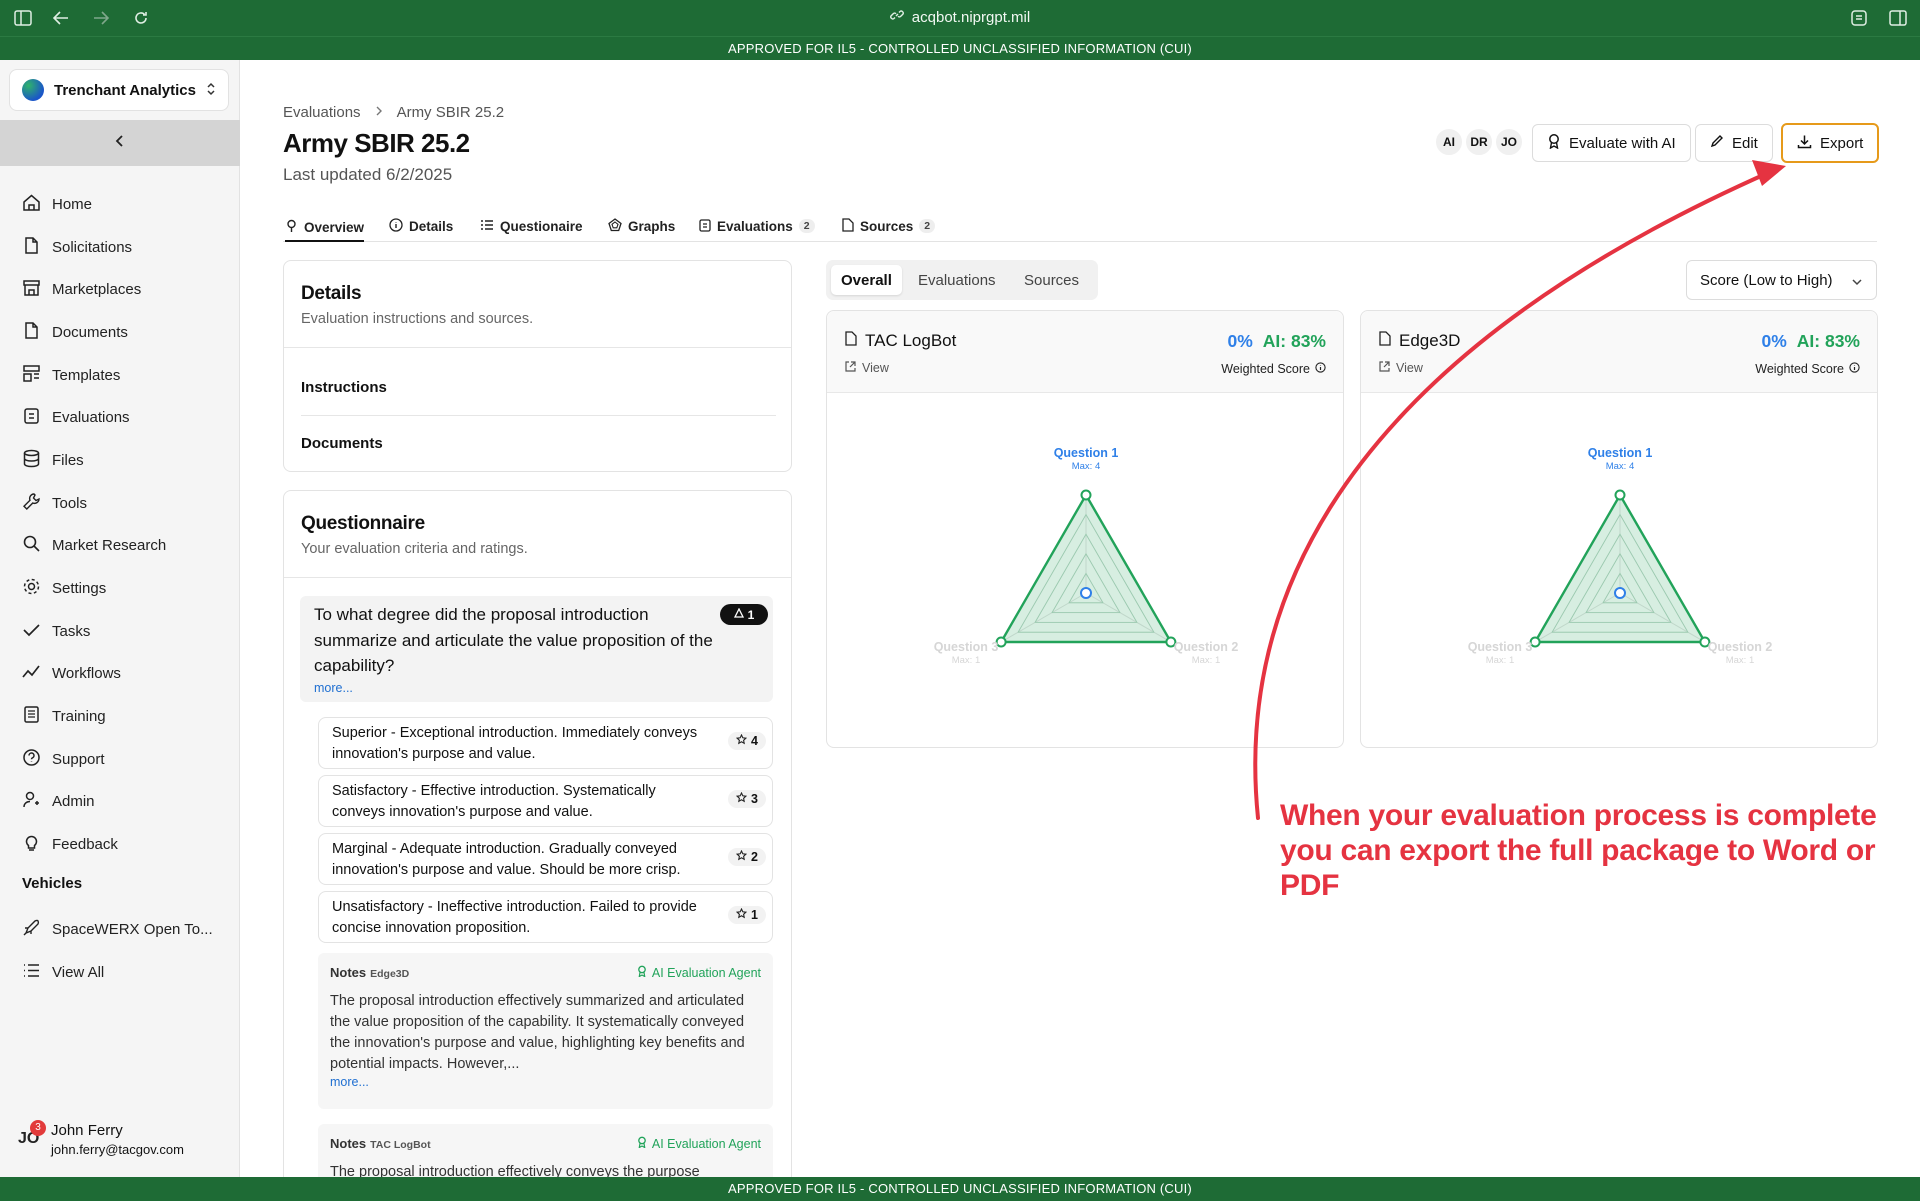  What do you see at coordinates (120, 143) in the screenshot?
I see `sidebar-collapse-button` at bounding box center [120, 143].